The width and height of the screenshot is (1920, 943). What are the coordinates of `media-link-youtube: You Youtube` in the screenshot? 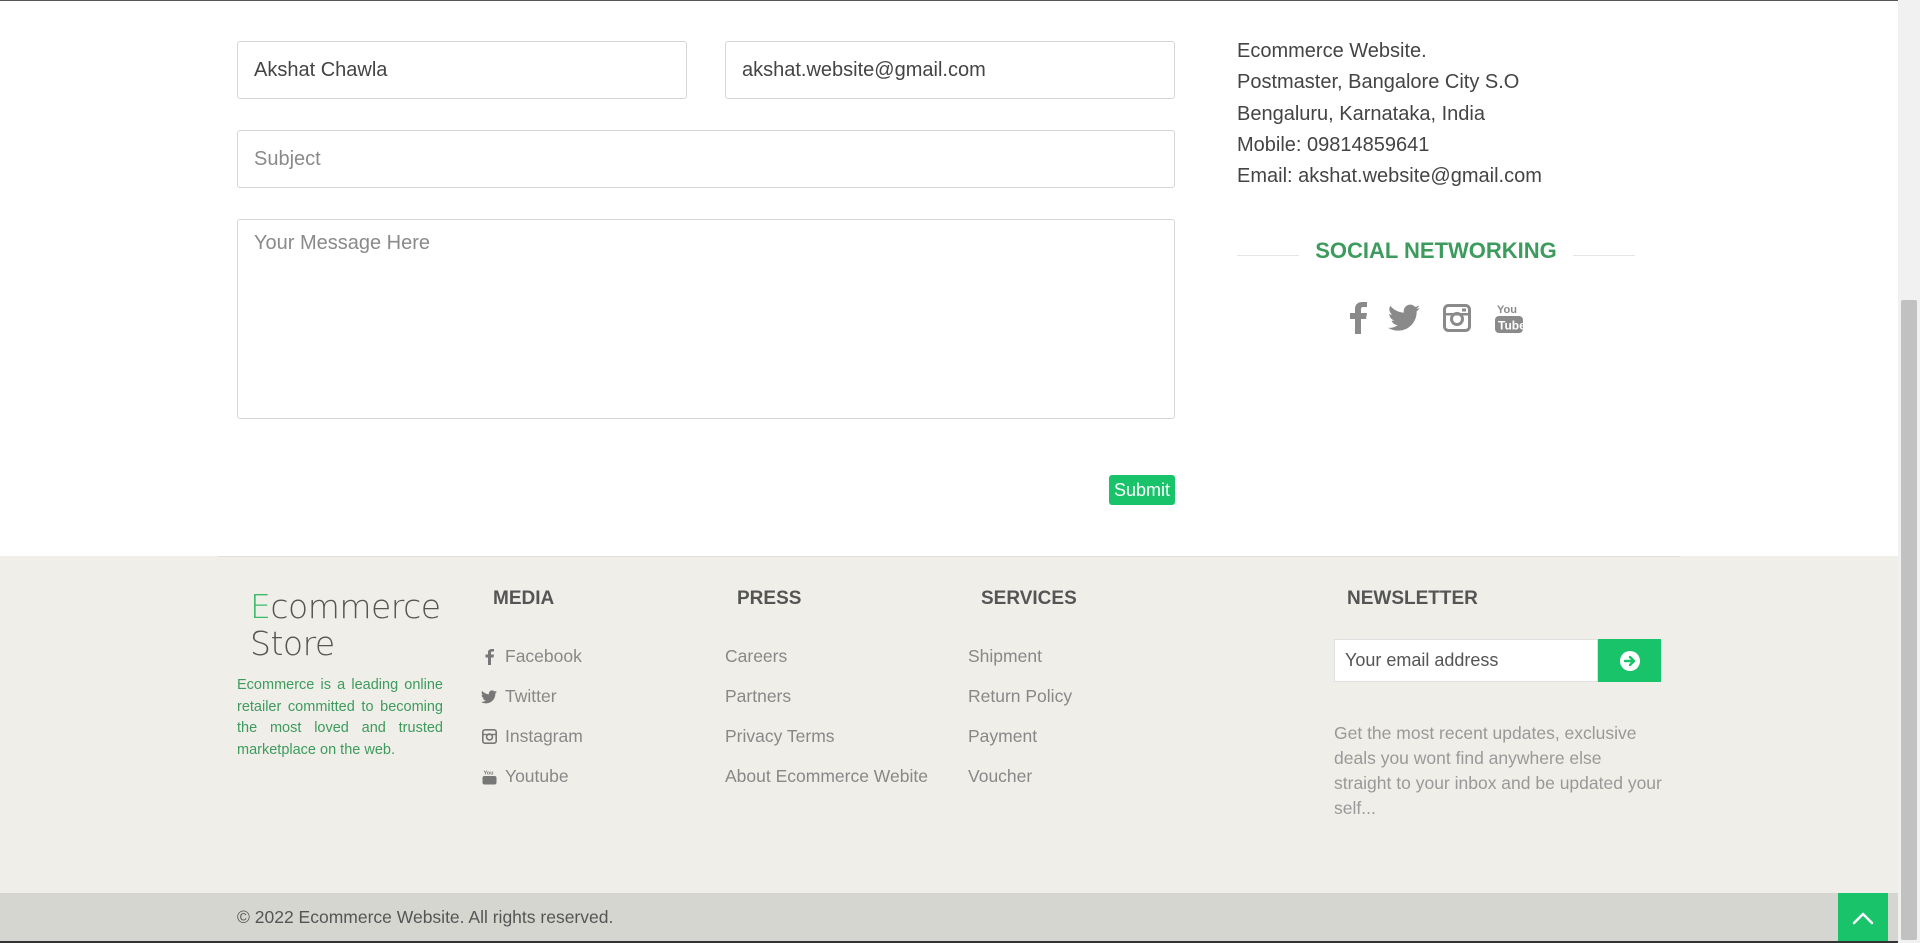 It's located at (524, 776).